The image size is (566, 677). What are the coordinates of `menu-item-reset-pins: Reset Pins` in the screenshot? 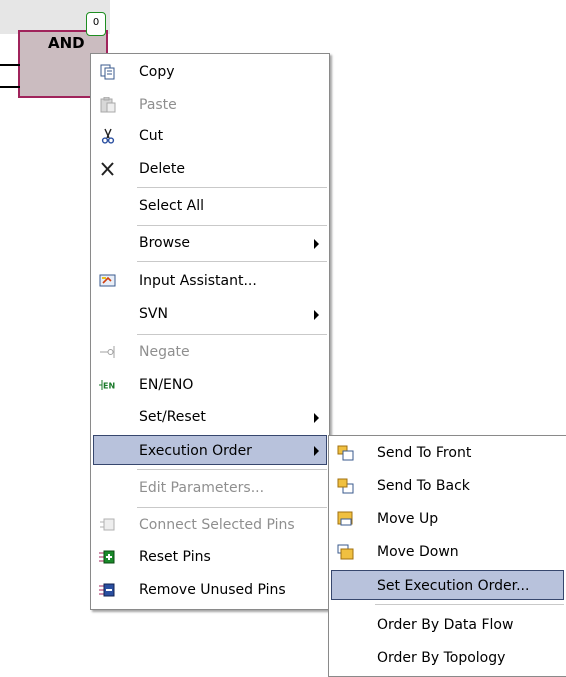 It's located at (210, 557).